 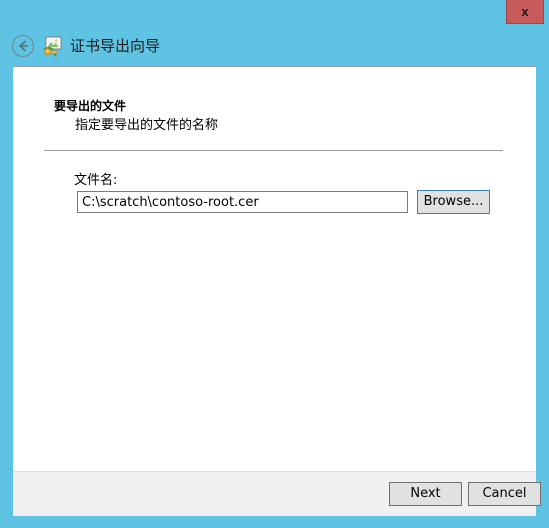 I want to click on cancel-button: Cancel, so click(x=504, y=494).